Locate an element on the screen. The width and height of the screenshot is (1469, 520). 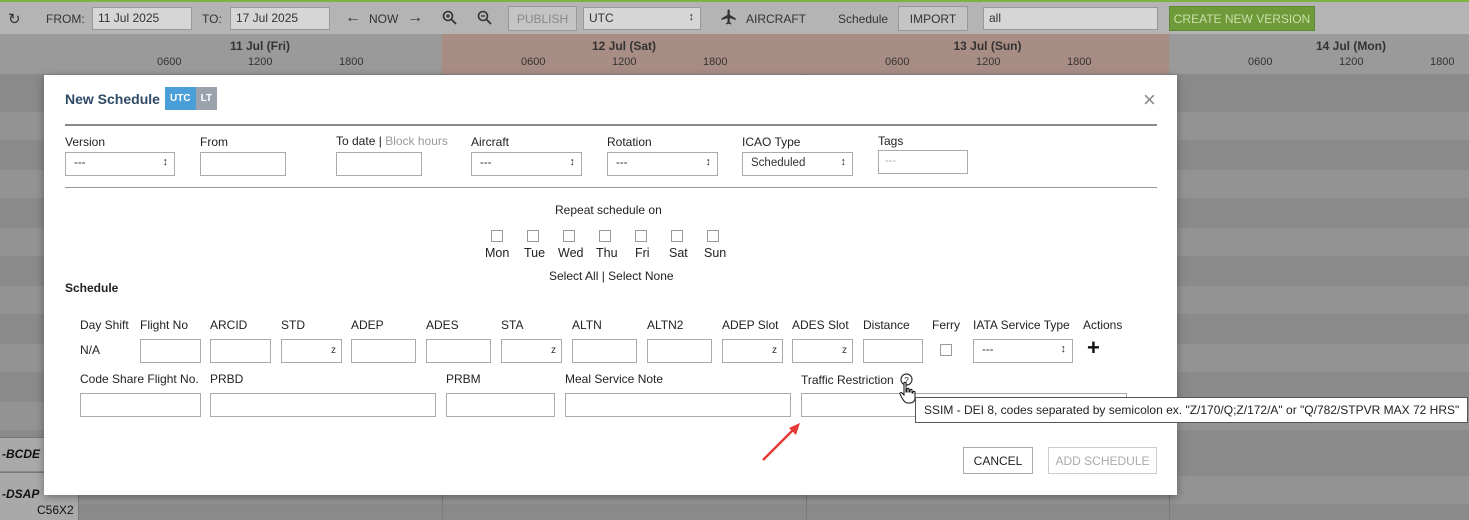
day-checkbox-mon is located at coordinates (497, 236).